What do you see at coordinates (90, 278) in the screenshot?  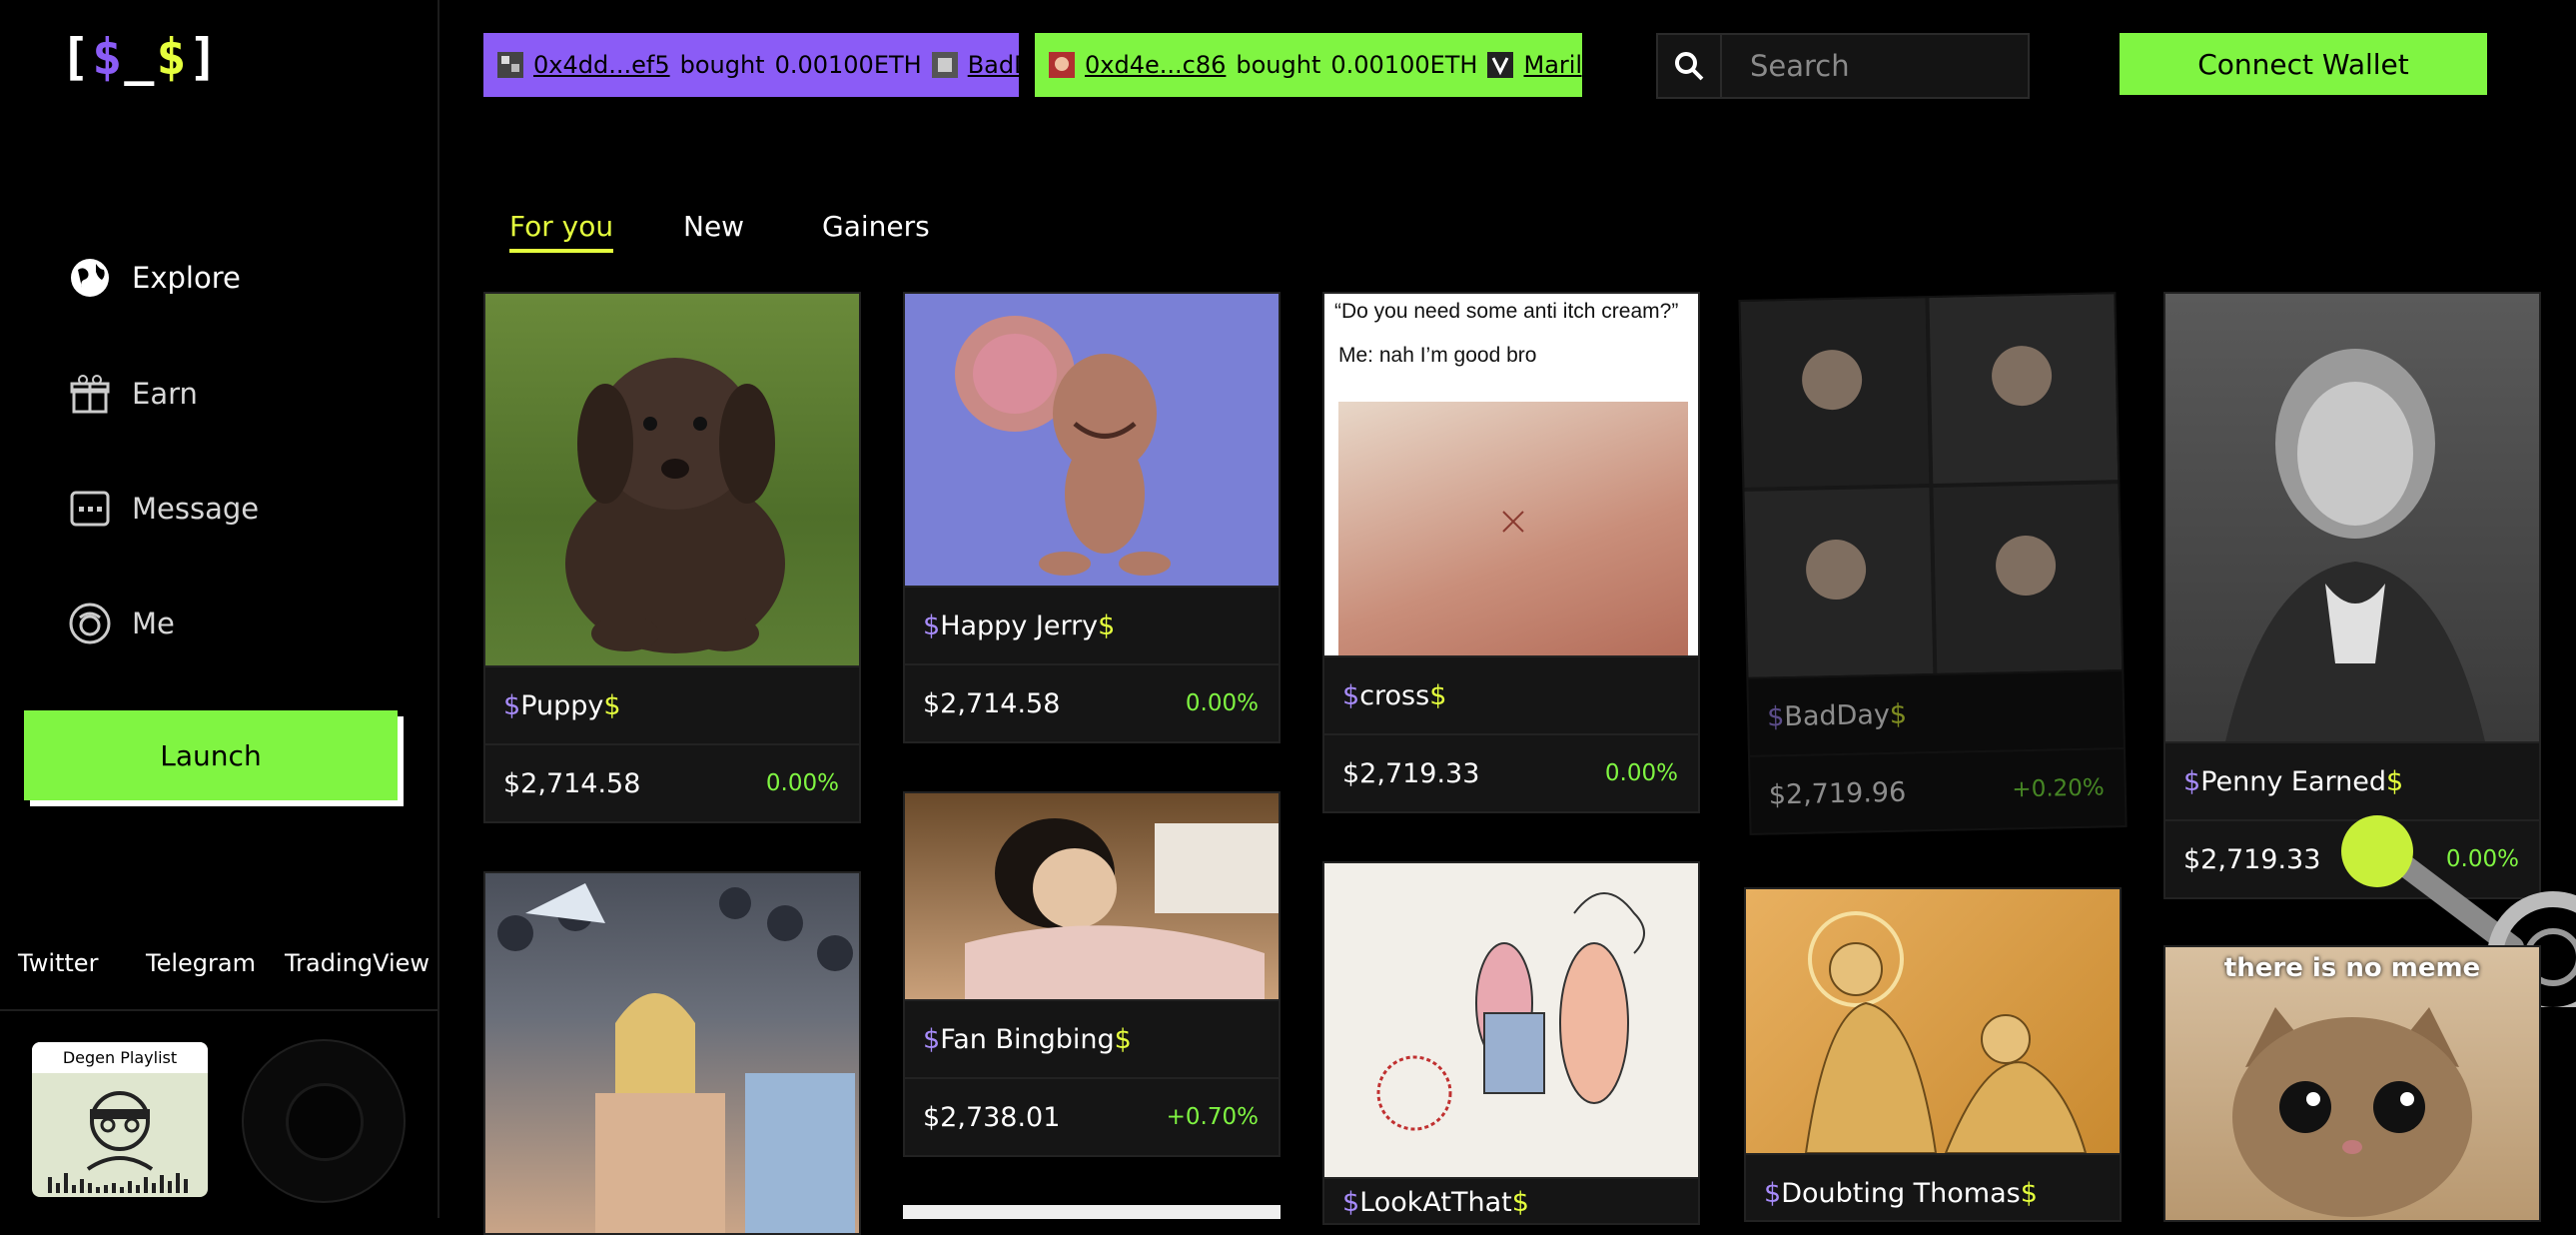 I see `globe-icon` at bounding box center [90, 278].